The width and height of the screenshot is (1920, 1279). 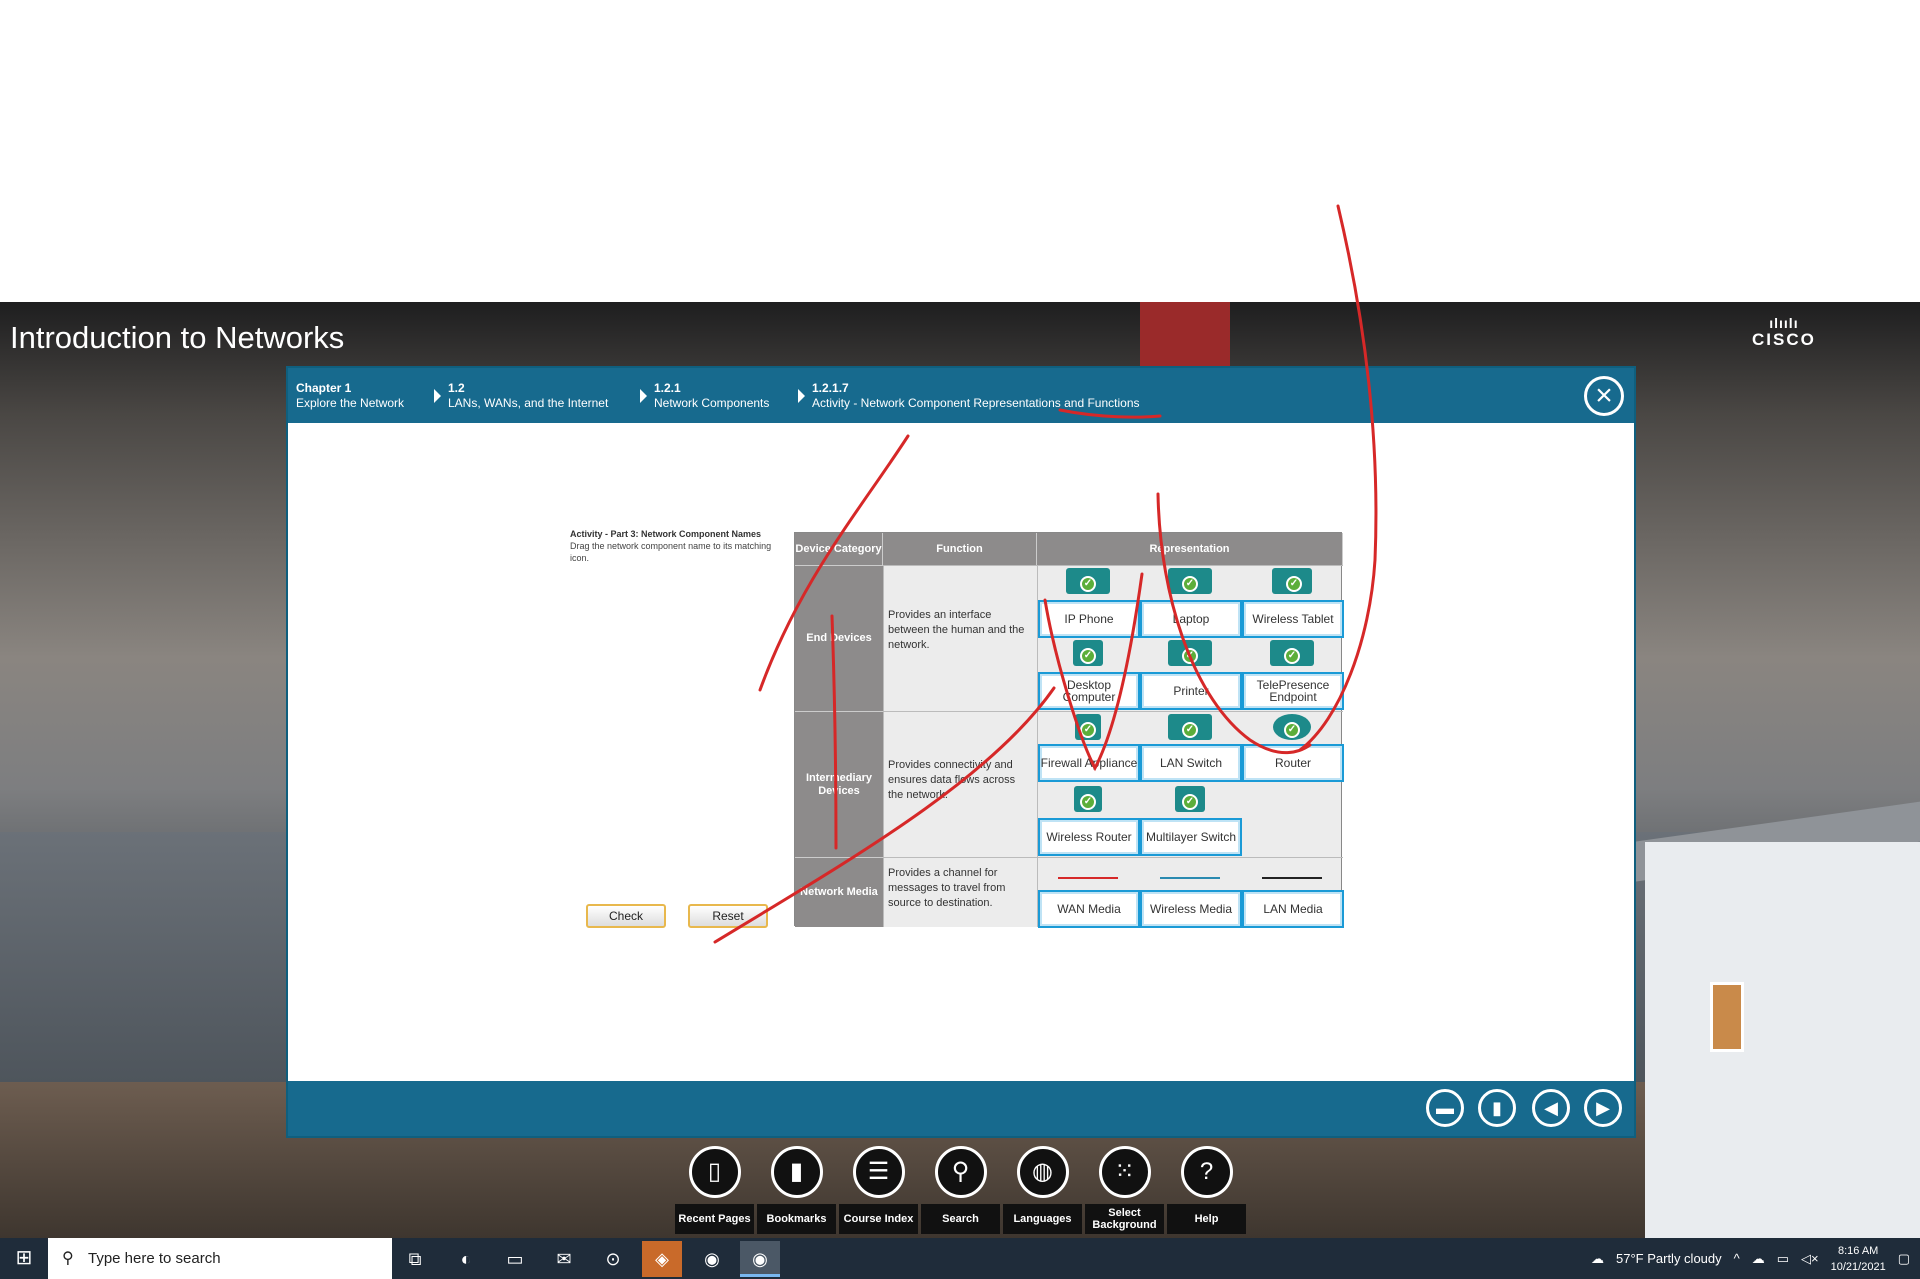 I want to click on taskbar-search: ⚲ Type here to search, so click(x=220, y=1258).